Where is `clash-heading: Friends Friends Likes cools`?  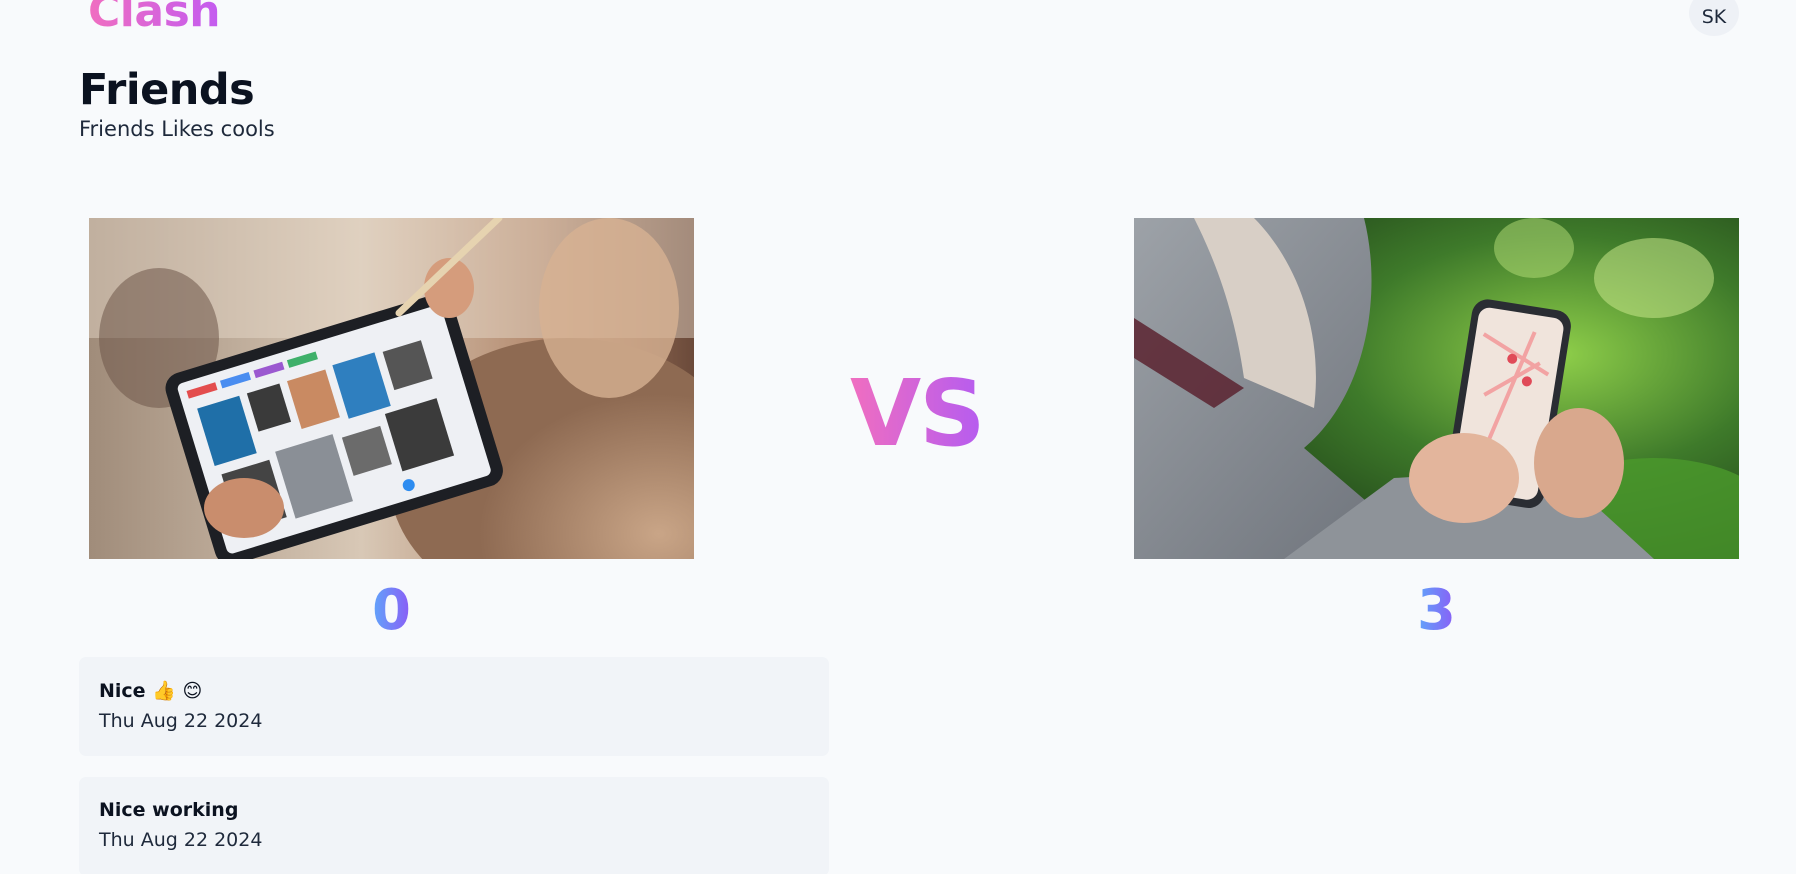
clash-heading: Friends Friends Likes cools is located at coordinates (177, 103).